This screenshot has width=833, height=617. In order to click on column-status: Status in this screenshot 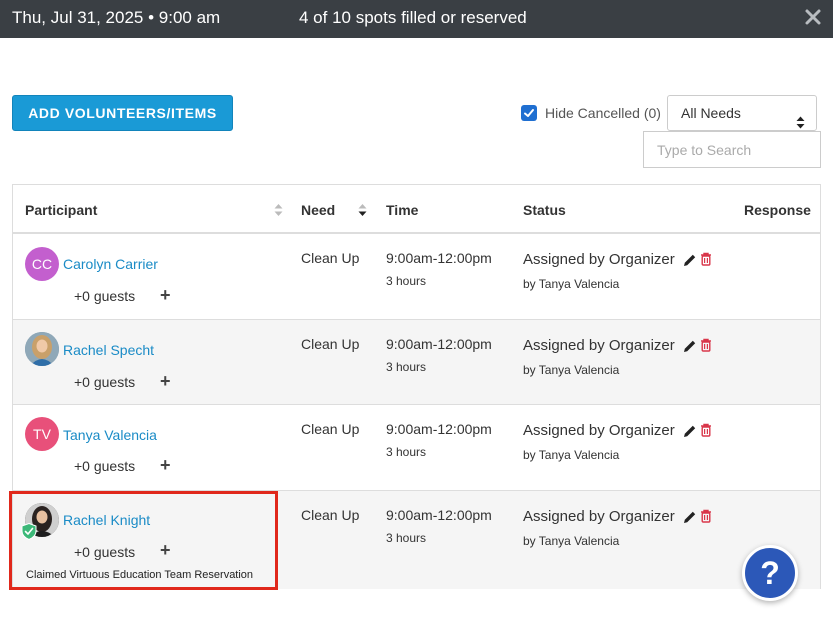, I will do `click(544, 210)`.